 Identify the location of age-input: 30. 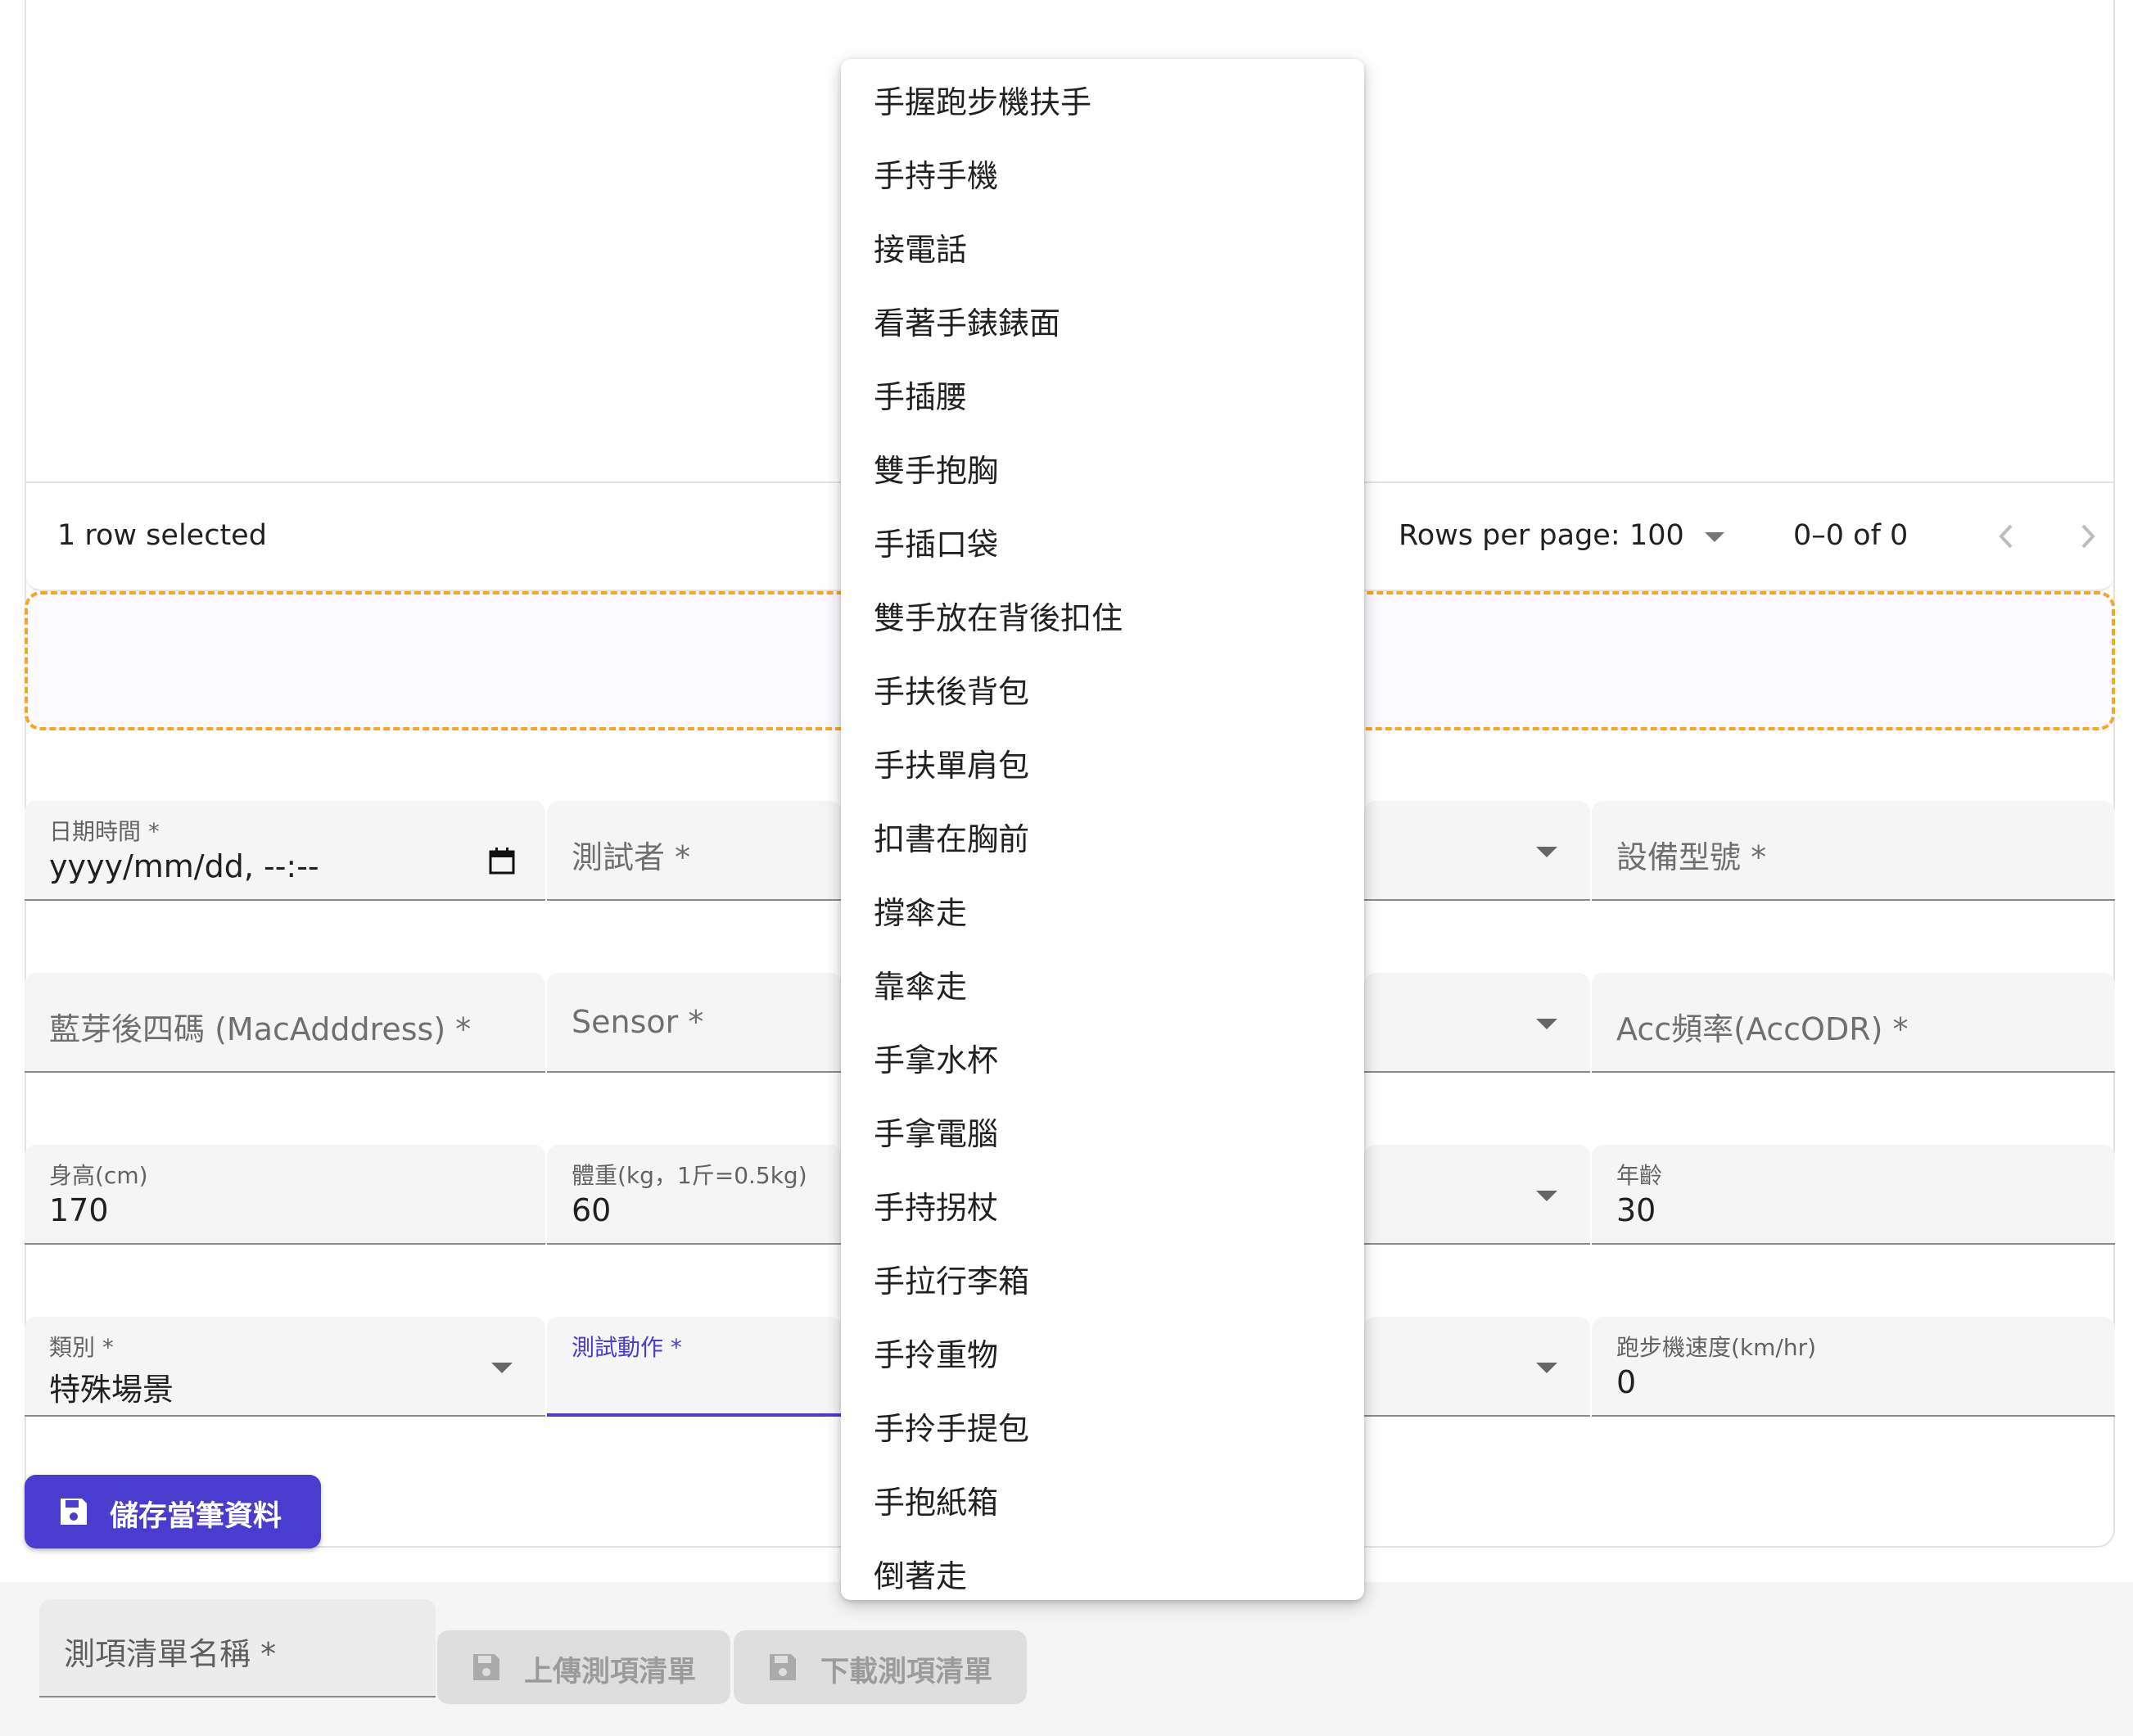
(1636, 1210).